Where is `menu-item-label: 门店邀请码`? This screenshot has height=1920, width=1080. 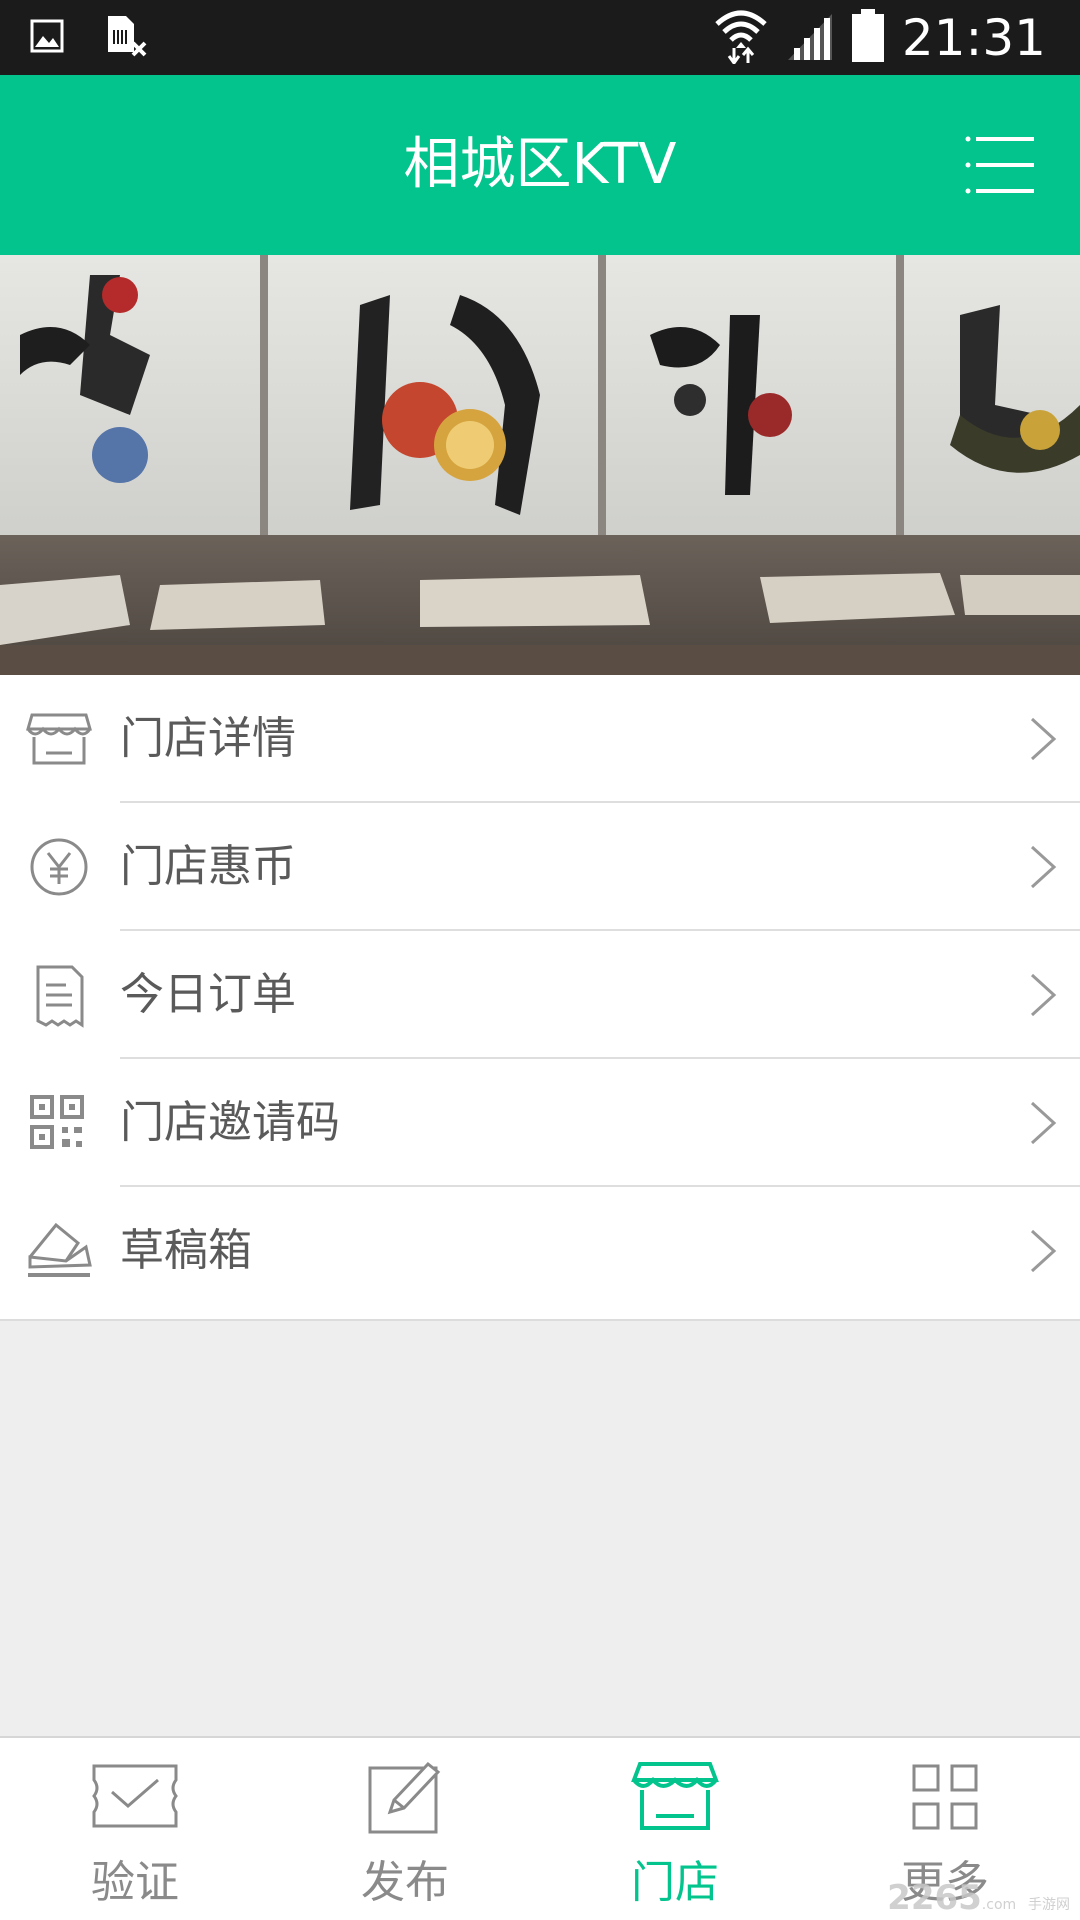
menu-item-label: 门店邀请码 is located at coordinates (230, 1122).